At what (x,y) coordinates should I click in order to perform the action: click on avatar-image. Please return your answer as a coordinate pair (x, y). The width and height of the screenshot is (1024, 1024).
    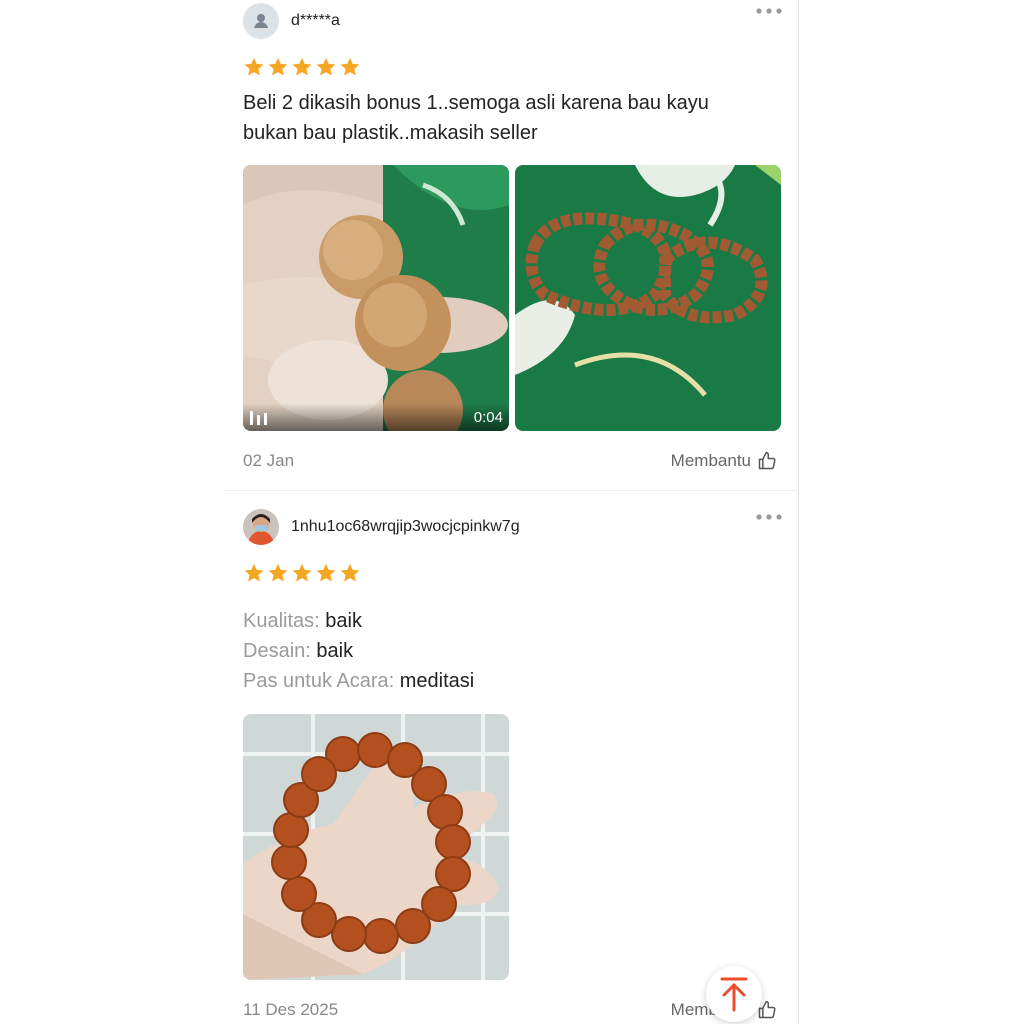
    Looking at the image, I should click on (261, 527).